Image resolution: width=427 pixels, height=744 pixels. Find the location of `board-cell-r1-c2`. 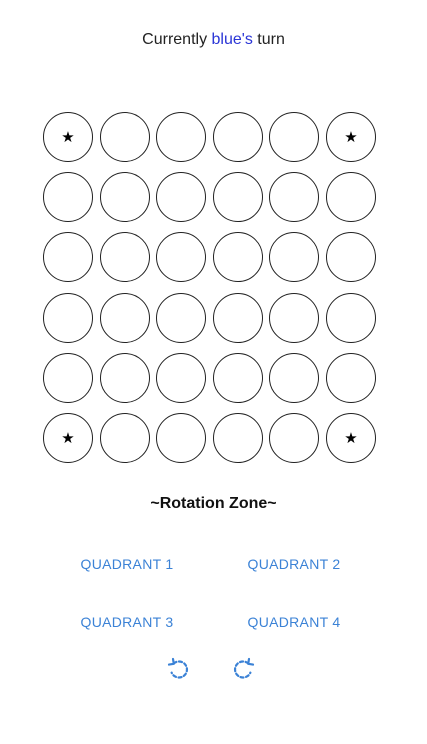

board-cell-r1-c2 is located at coordinates (124, 137).